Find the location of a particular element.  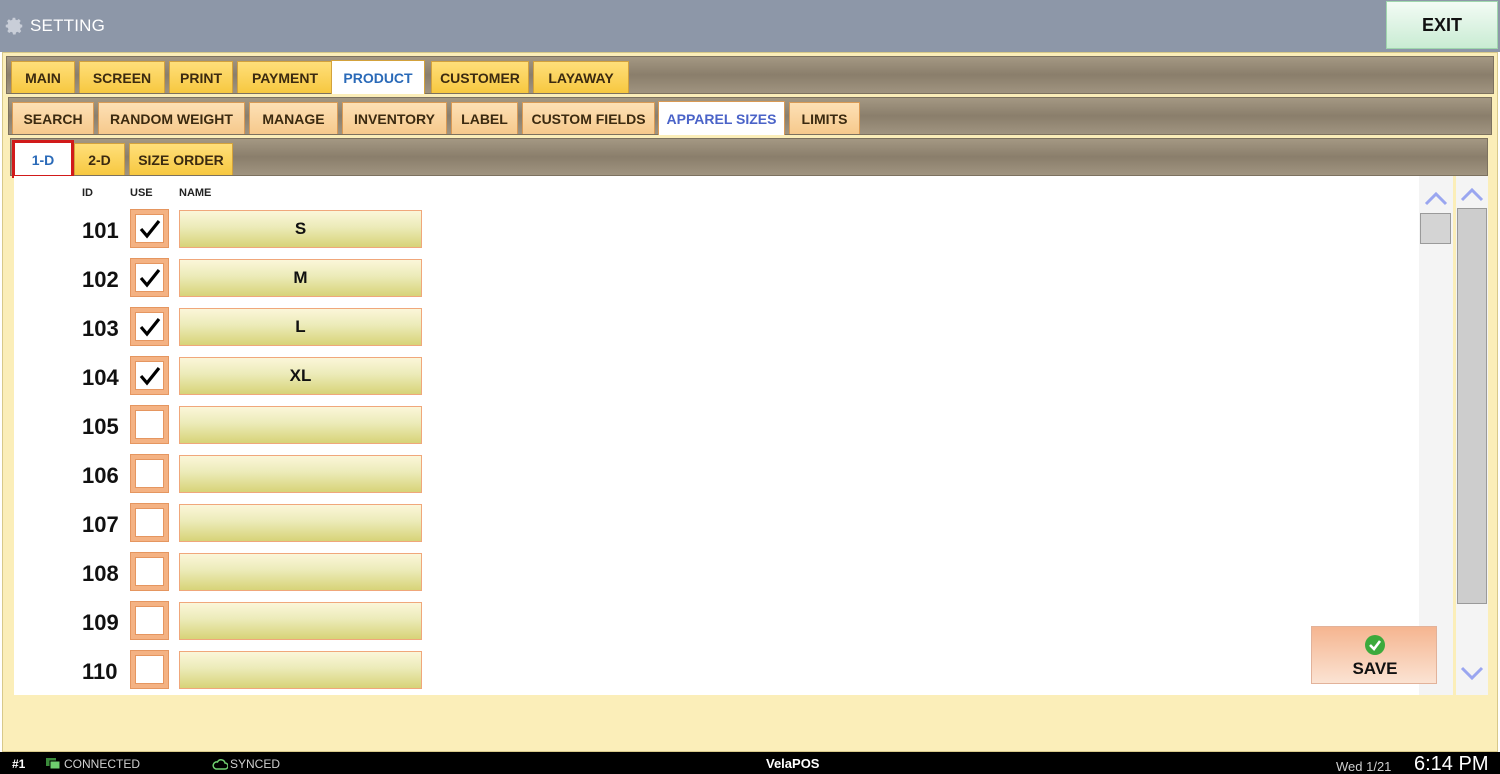

list-scroll-thumb is located at coordinates (1435, 228).